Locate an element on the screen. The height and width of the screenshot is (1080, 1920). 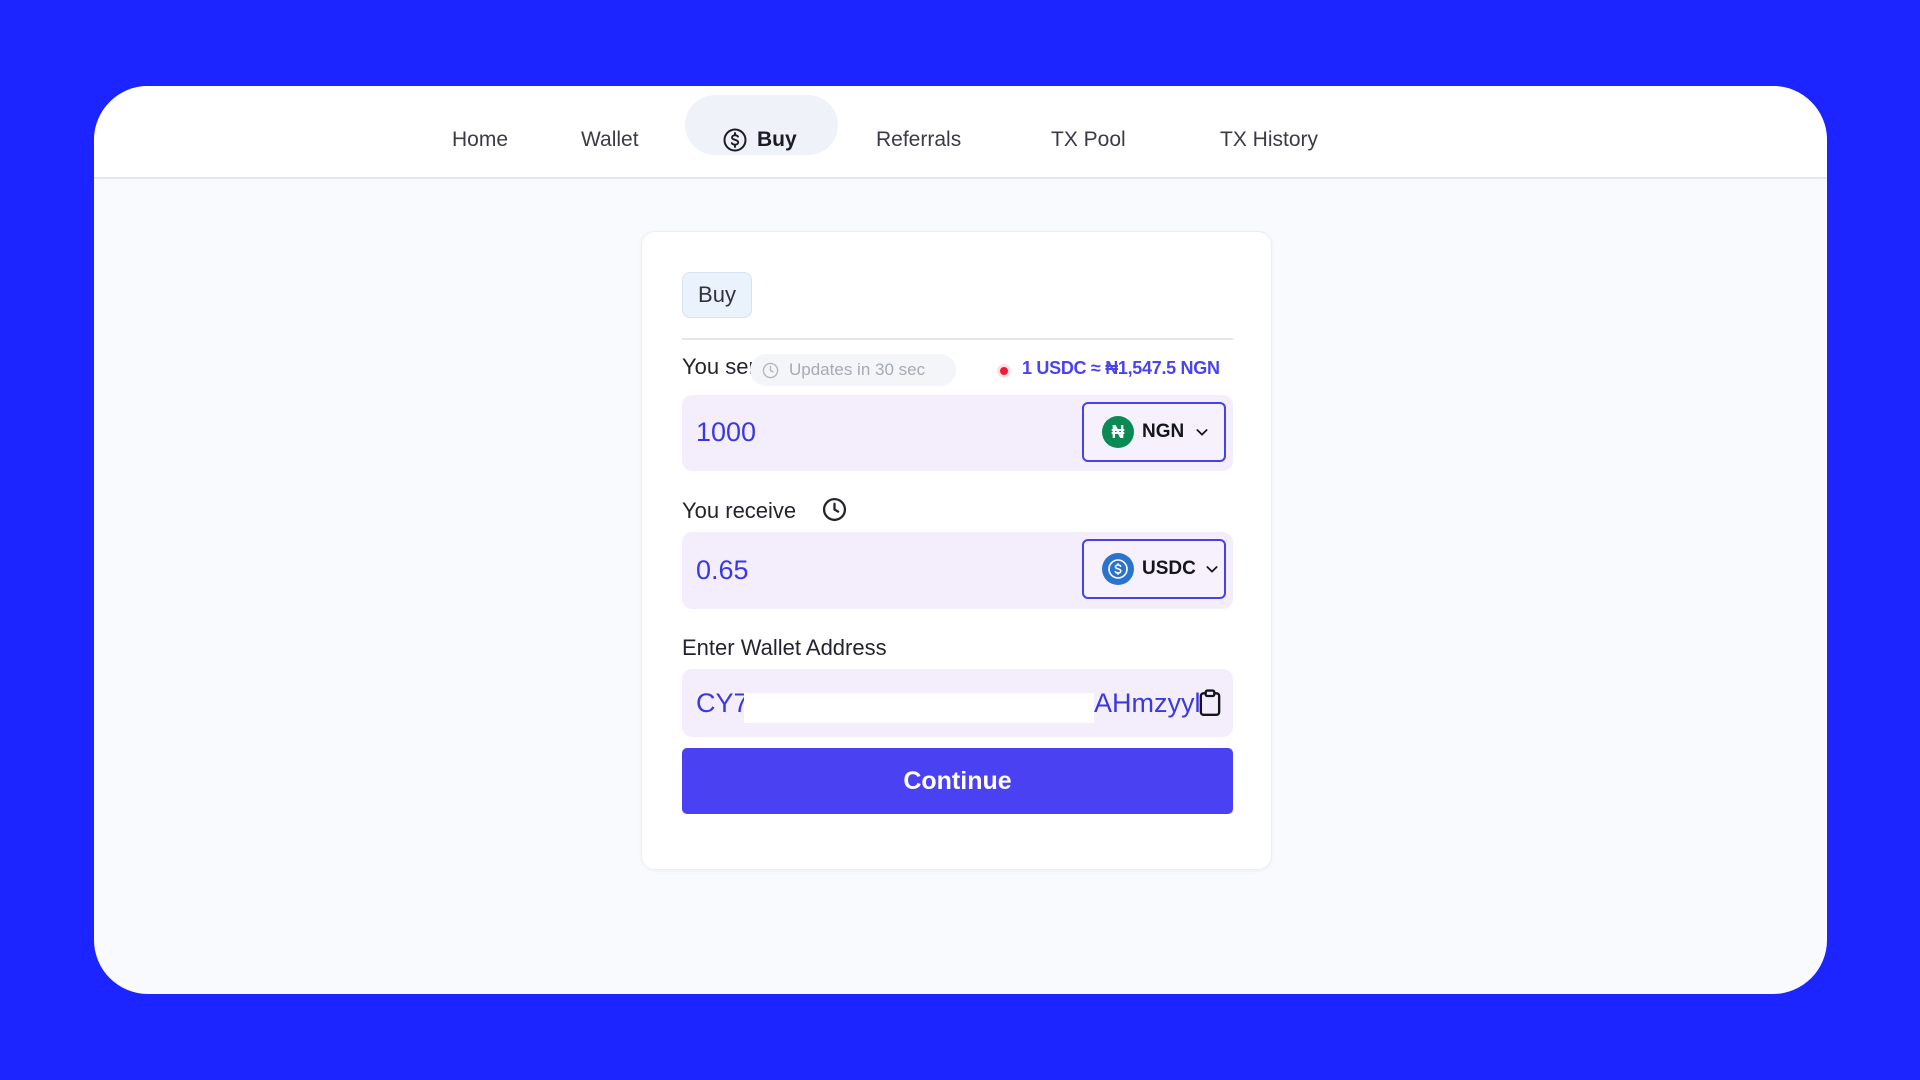
send-amount-field: 1000 ₦ NGN is located at coordinates (957, 433).